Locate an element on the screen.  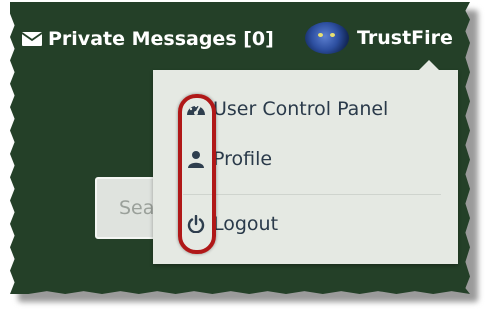
user-menu-toggle: TrustFire is located at coordinates (379, 38).